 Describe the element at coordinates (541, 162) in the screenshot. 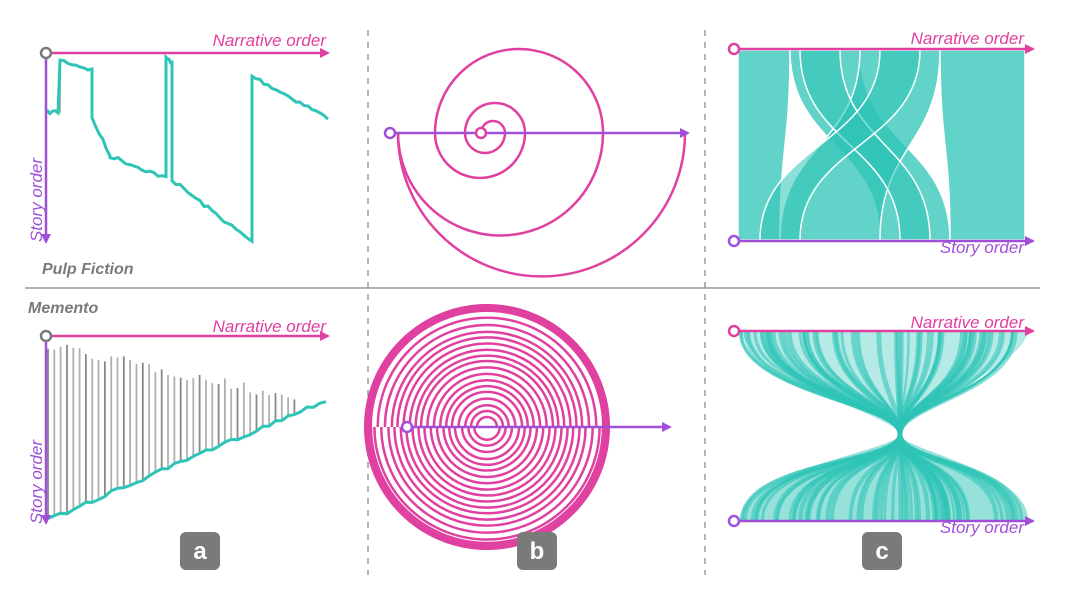

I see `spiral-arcs` at that location.